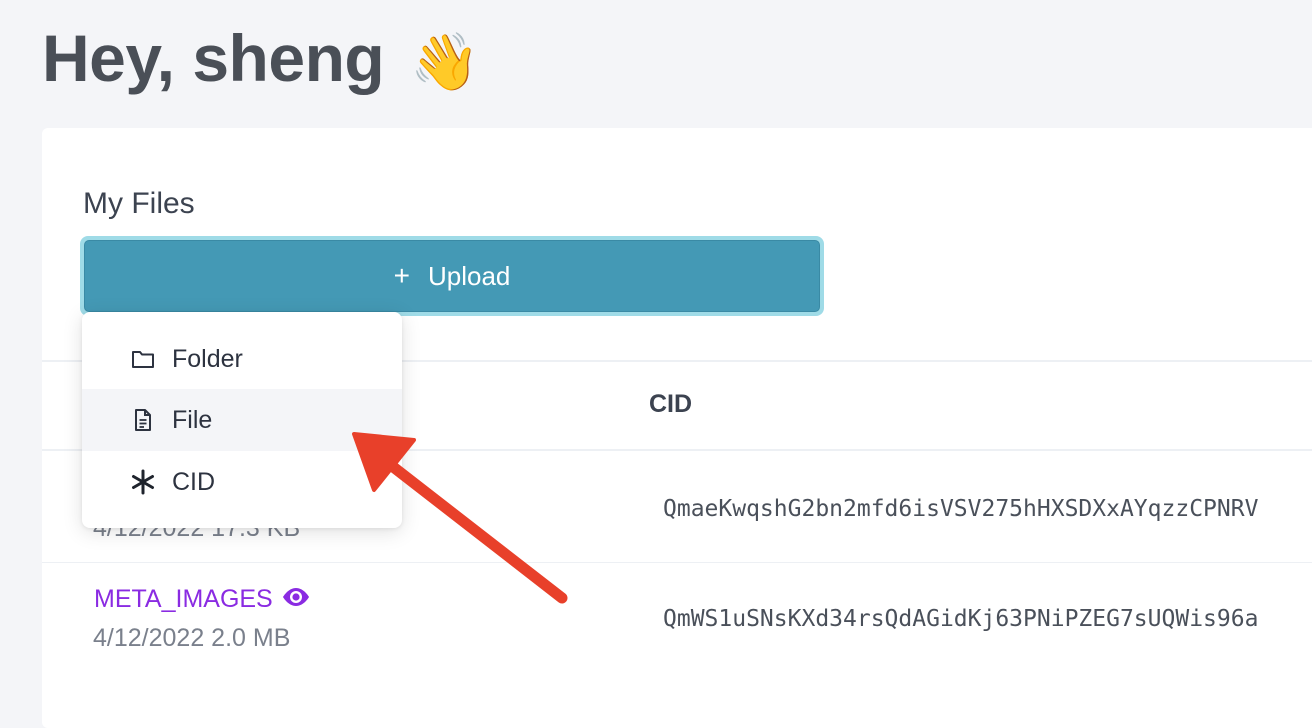 The width and height of the screenshot is (1312, 728). Describe the element at coordinates (296, 600) in the screenshot. I see `eye-icon` at that location.